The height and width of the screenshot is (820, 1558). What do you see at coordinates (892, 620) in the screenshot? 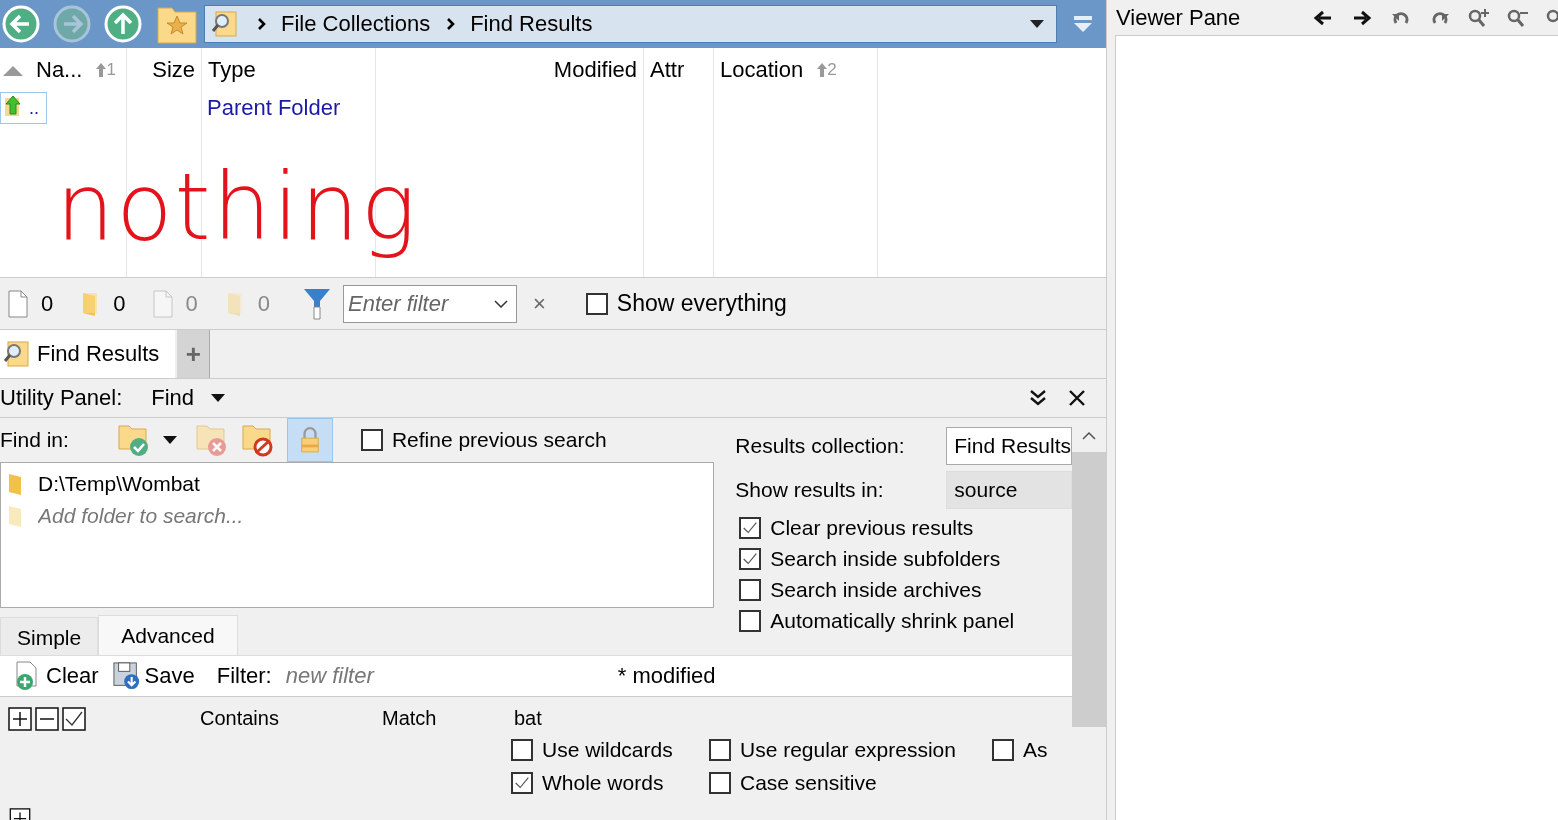
I see `checkbox-label: Automatically shrink panel` at bounding box center [892, 620].